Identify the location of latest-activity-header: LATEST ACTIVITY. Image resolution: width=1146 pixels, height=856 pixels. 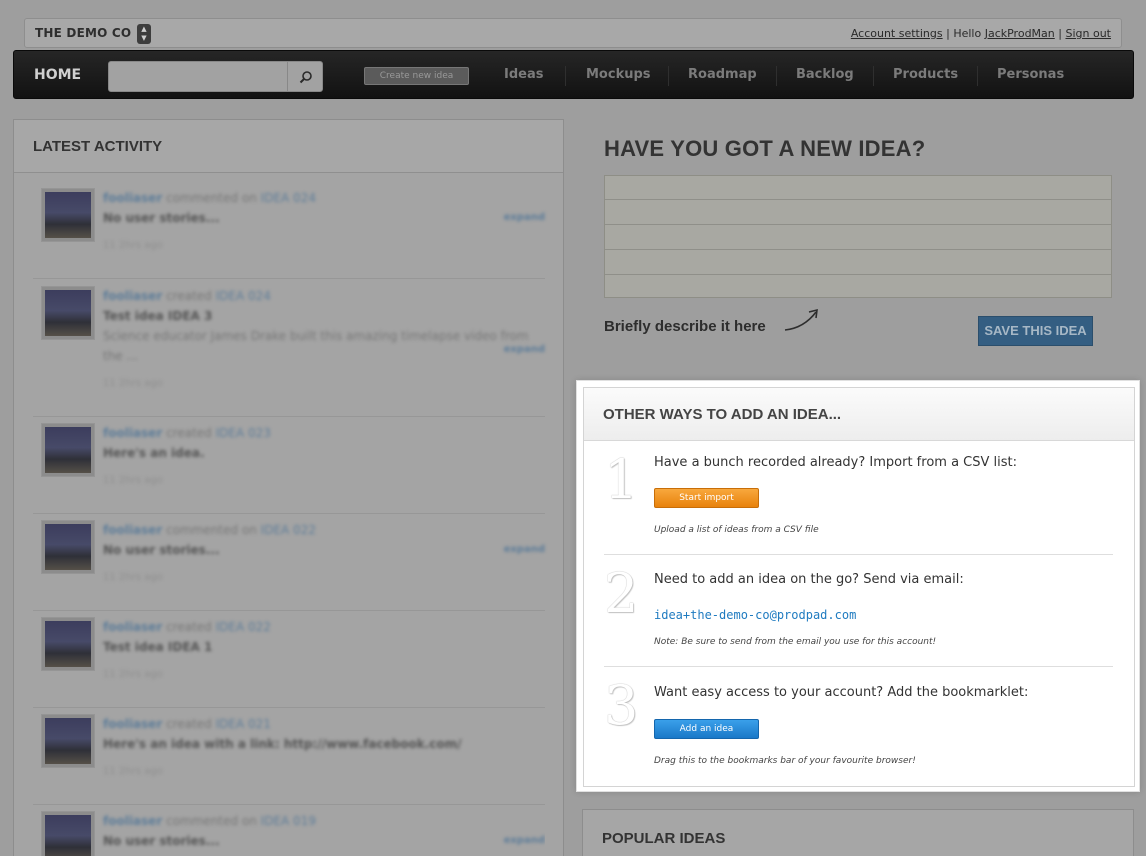
(288, 146).